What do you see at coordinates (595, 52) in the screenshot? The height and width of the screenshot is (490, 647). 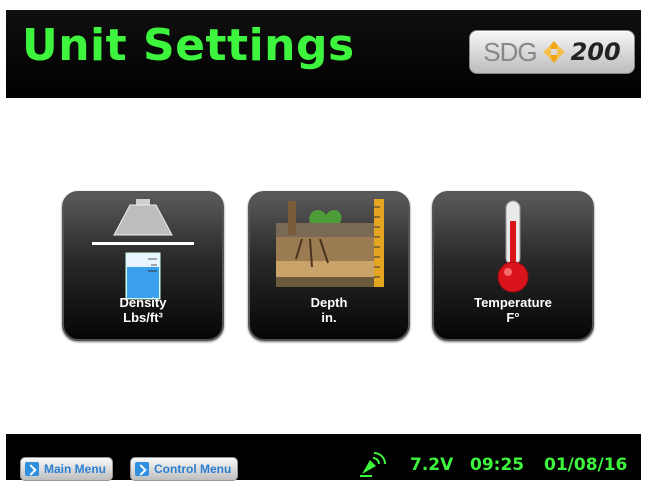 I see `logo-model: 200` at bounding box center [595, 52].